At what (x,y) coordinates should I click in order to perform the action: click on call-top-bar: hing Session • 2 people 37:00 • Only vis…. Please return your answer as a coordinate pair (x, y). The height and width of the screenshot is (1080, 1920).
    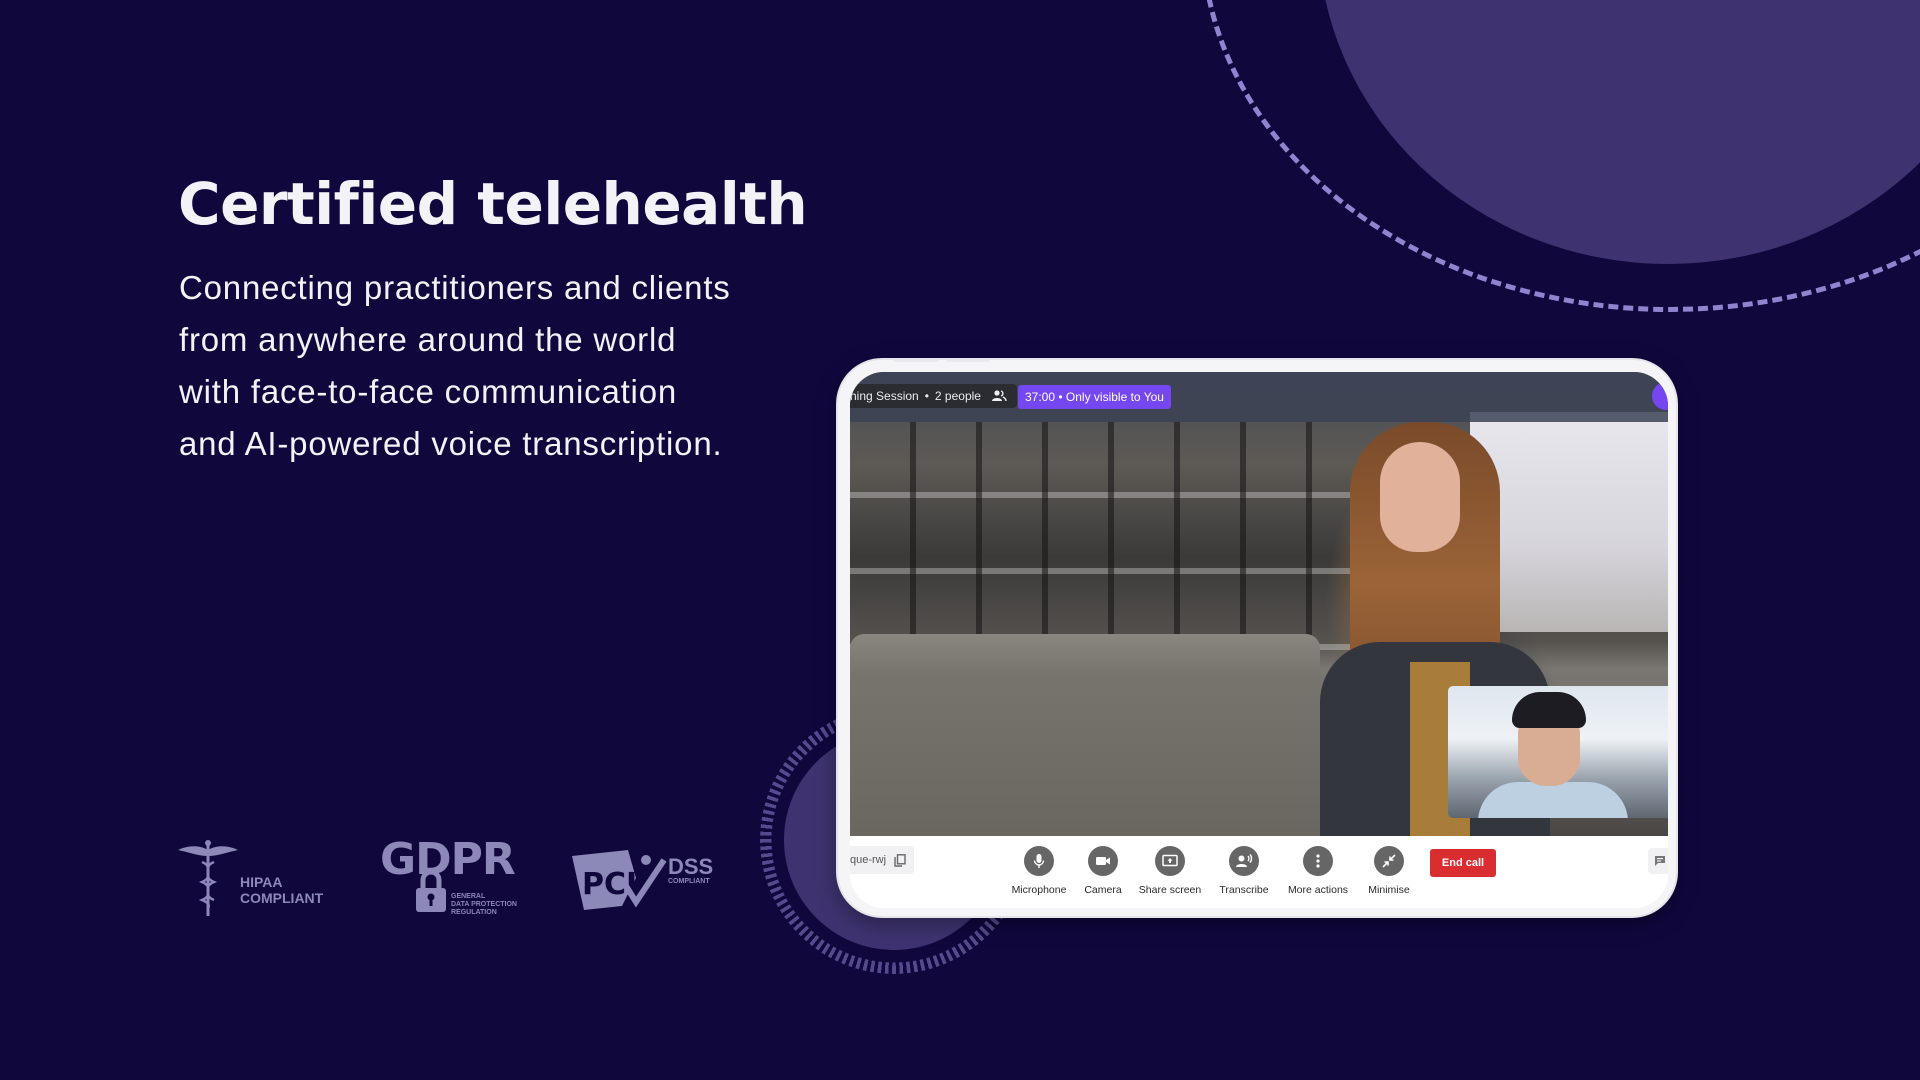
    Looking at the image, I should click on (1259, 397).